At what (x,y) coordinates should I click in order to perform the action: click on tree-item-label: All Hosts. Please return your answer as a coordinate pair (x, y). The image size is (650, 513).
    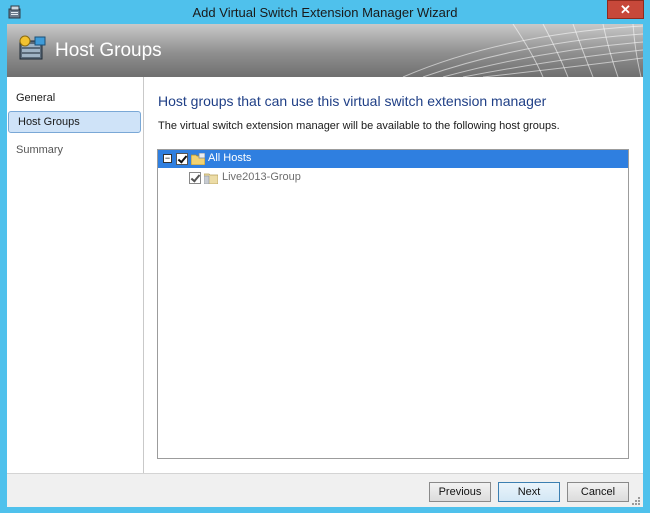
    Looking at the image, I should click on (230, 158).